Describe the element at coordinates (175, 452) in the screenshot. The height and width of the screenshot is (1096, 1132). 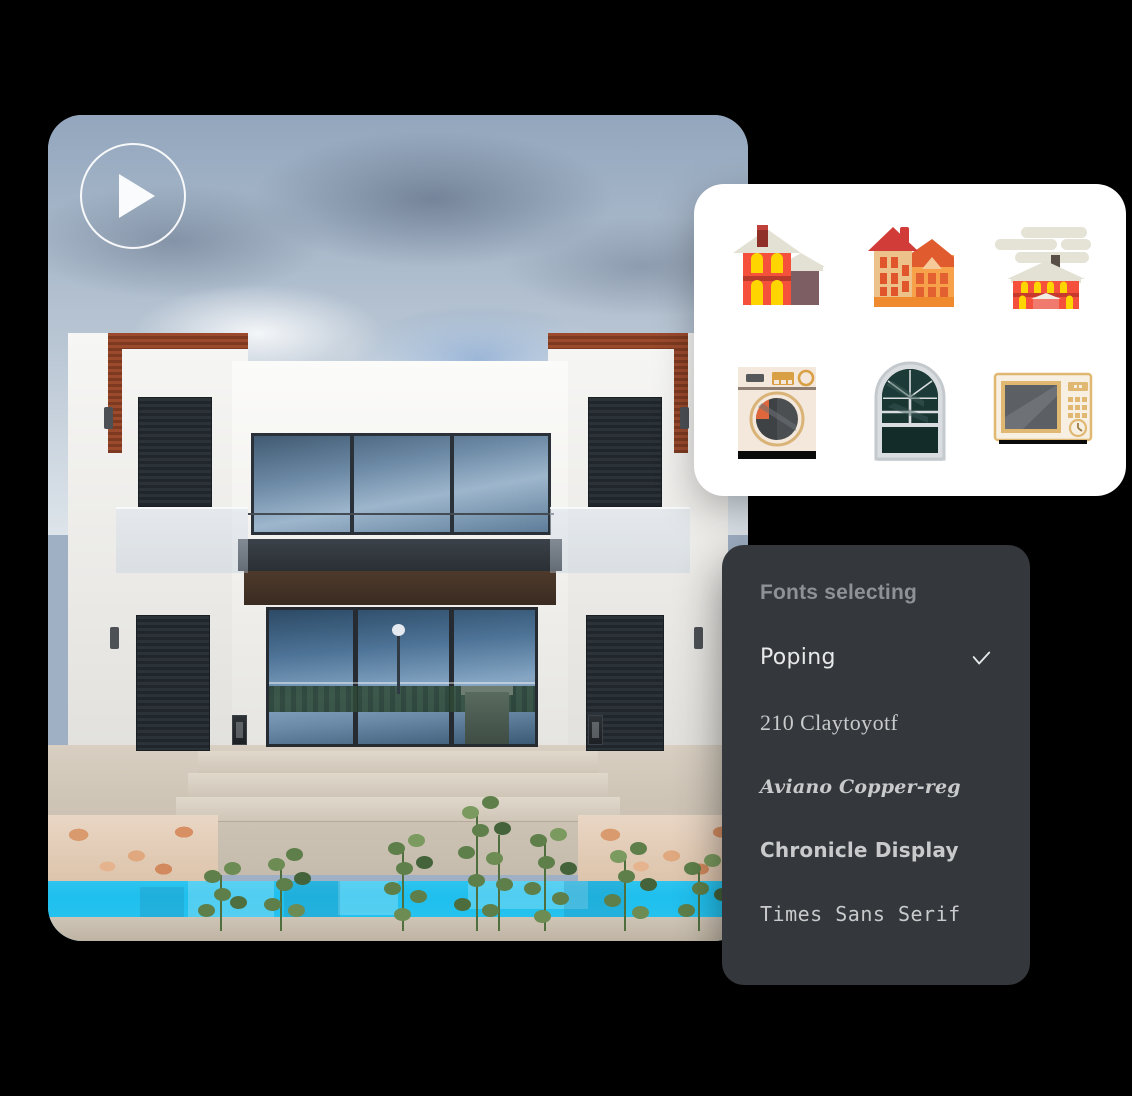
I see `louvre-door-upper-left` at that location.